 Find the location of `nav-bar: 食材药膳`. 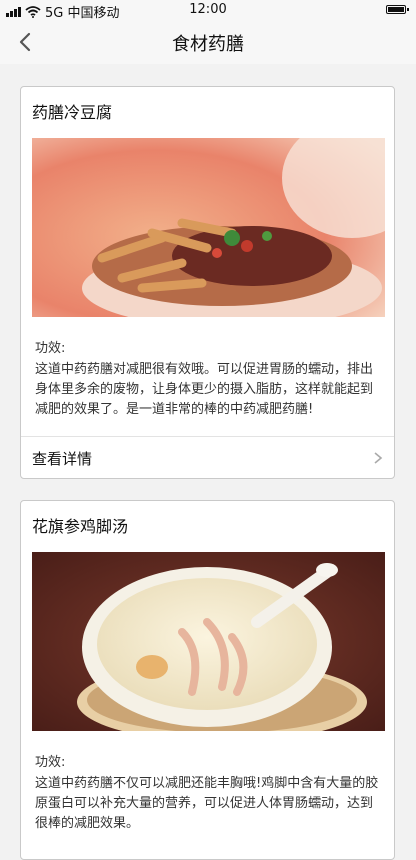

nav-bar: 食材药膳 is located at coordinates (208, 42).